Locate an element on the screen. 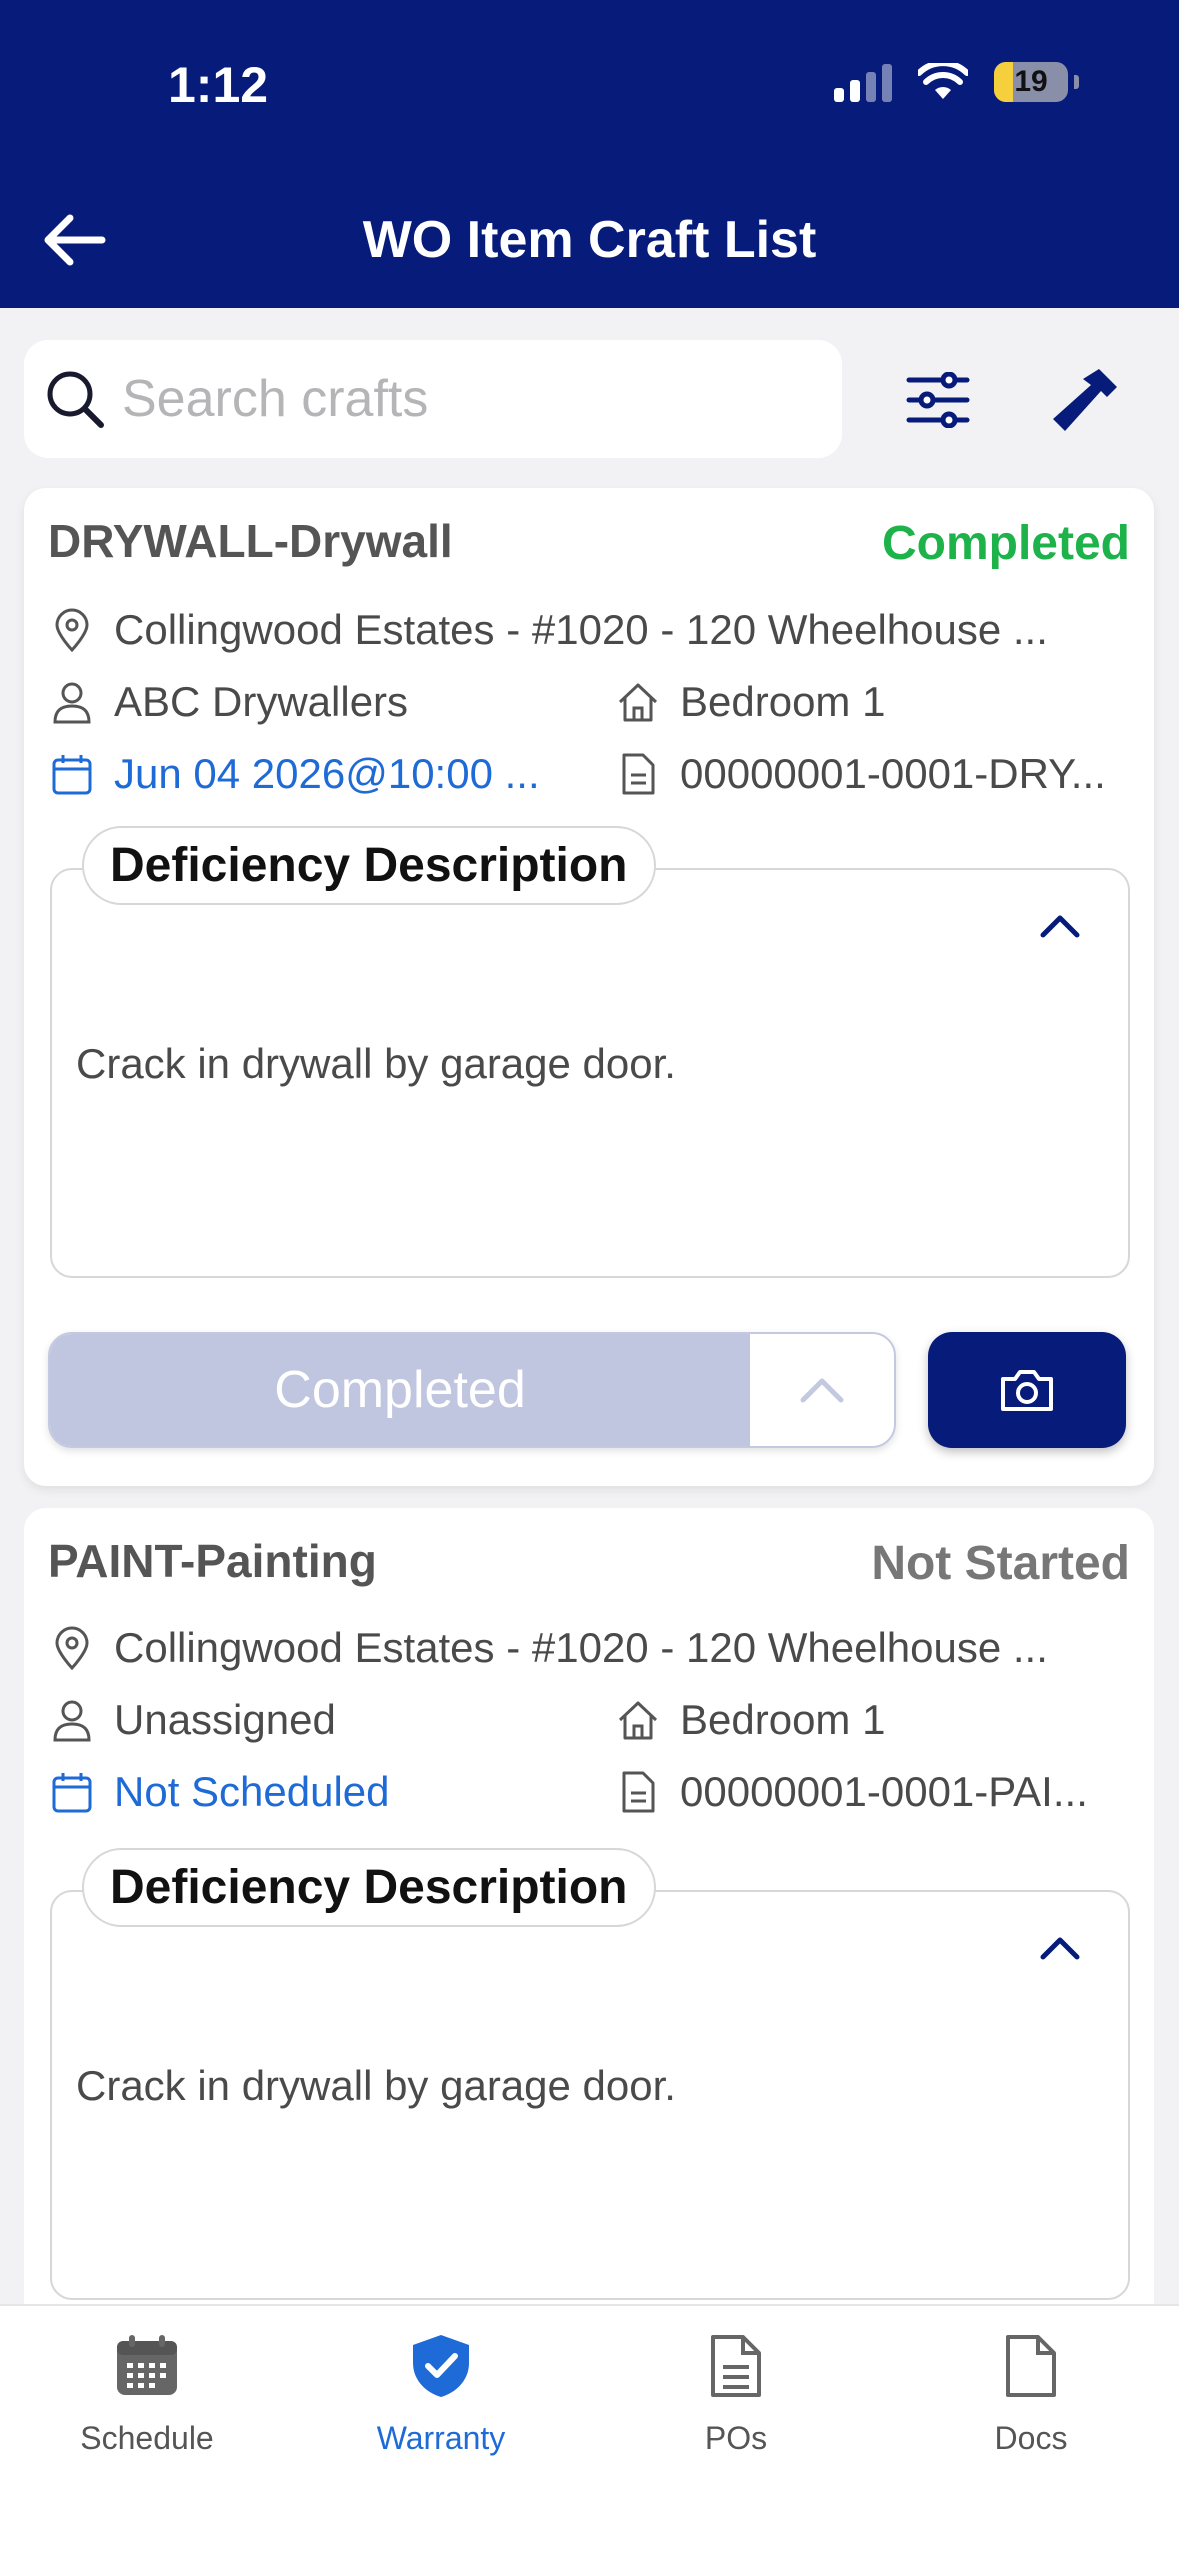 The width and height of the screenshot is (1179, 2556). page-title: WO Item Craft List is located at coordinates (589, 240).